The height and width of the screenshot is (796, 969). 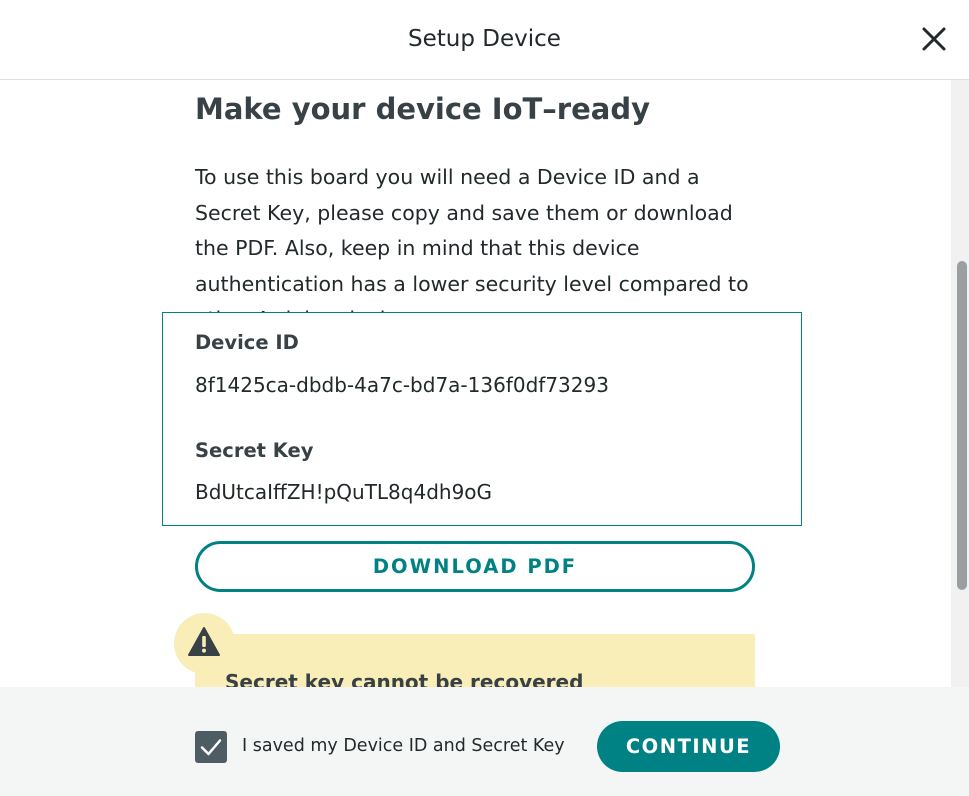 I want to click on warning-badge, so click(x=204, y=643).